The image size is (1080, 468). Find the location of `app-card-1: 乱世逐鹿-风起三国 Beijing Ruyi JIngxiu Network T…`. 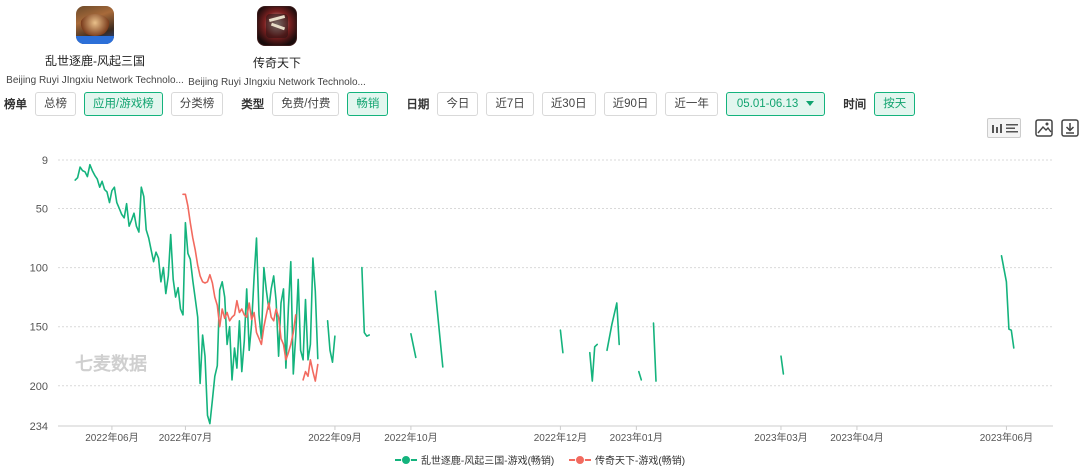

app-card-1: 乱世逐鹿-风起三国 Beijing Ruyi JIngxiu Network T… is located at coordinates (95, 46).